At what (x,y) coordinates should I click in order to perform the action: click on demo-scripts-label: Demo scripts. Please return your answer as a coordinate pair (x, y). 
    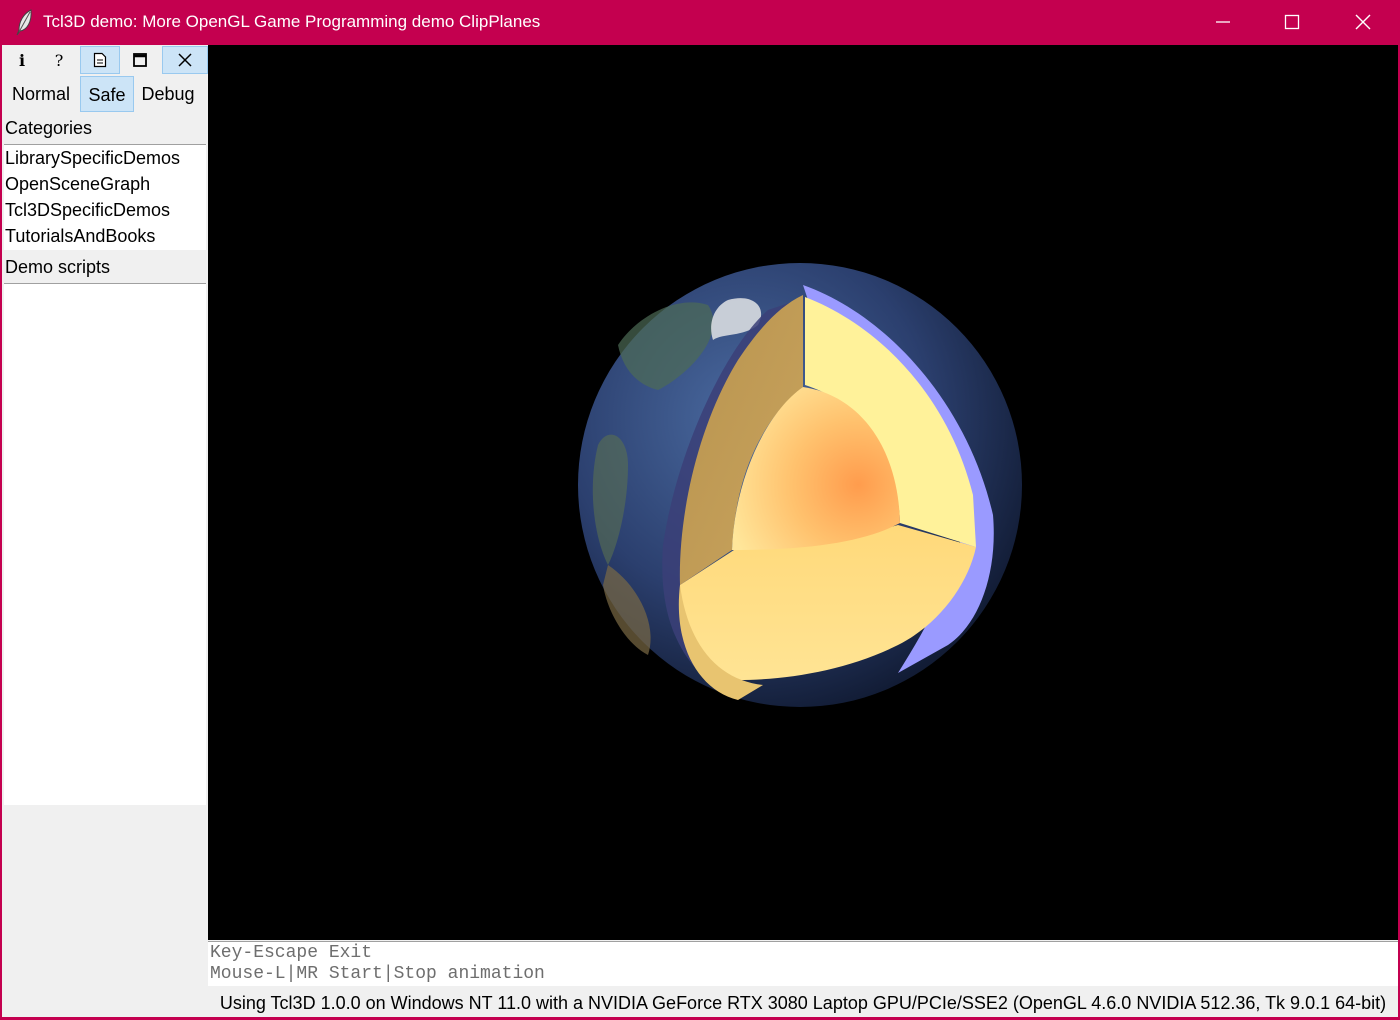
    Looking at the image, I should click on (58, 267).